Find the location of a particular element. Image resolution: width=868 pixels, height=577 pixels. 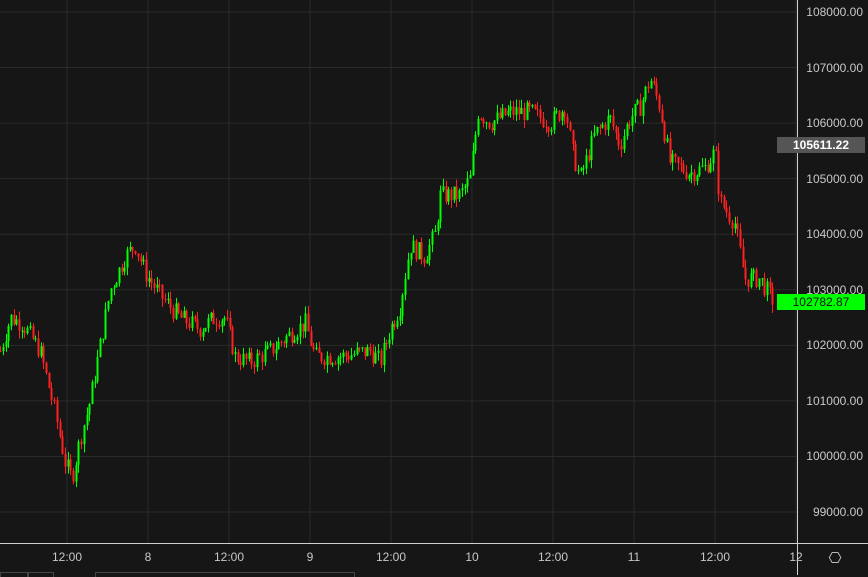

y-tick-label: 106000.00 is located at coordinates (834, 123).